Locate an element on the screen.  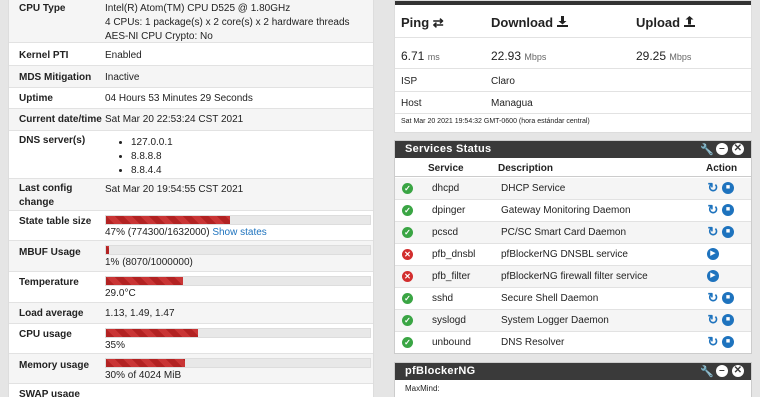
pfblockerng-header: pfBlockerNG 🔧 – ✕ is located at coordinates (573, 371).